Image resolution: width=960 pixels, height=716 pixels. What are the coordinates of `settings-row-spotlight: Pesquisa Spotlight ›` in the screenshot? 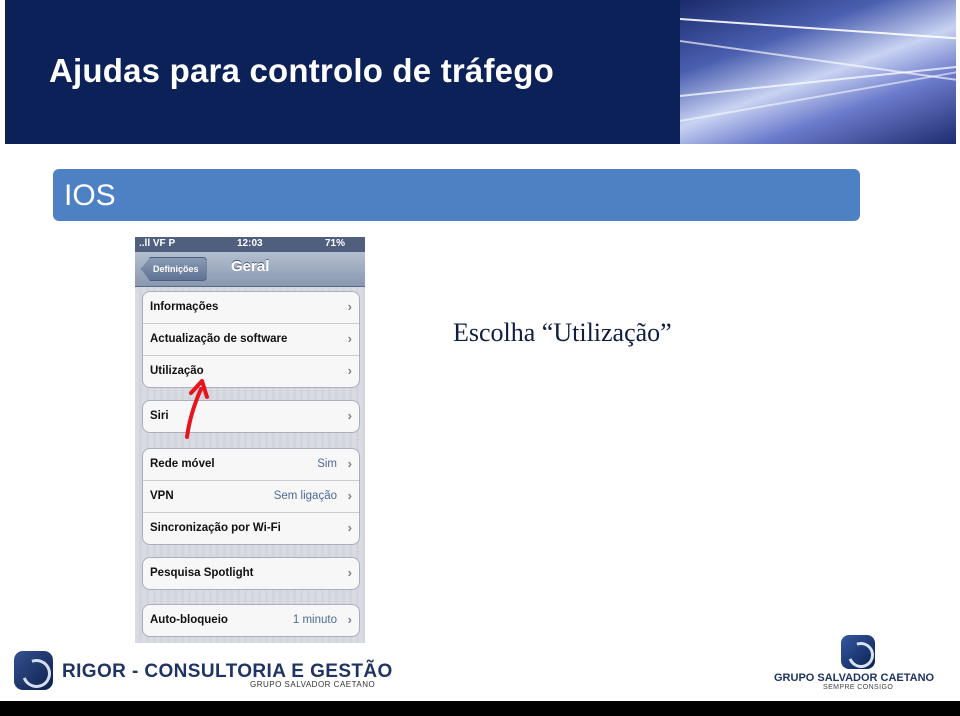 It's located at (251, 573).